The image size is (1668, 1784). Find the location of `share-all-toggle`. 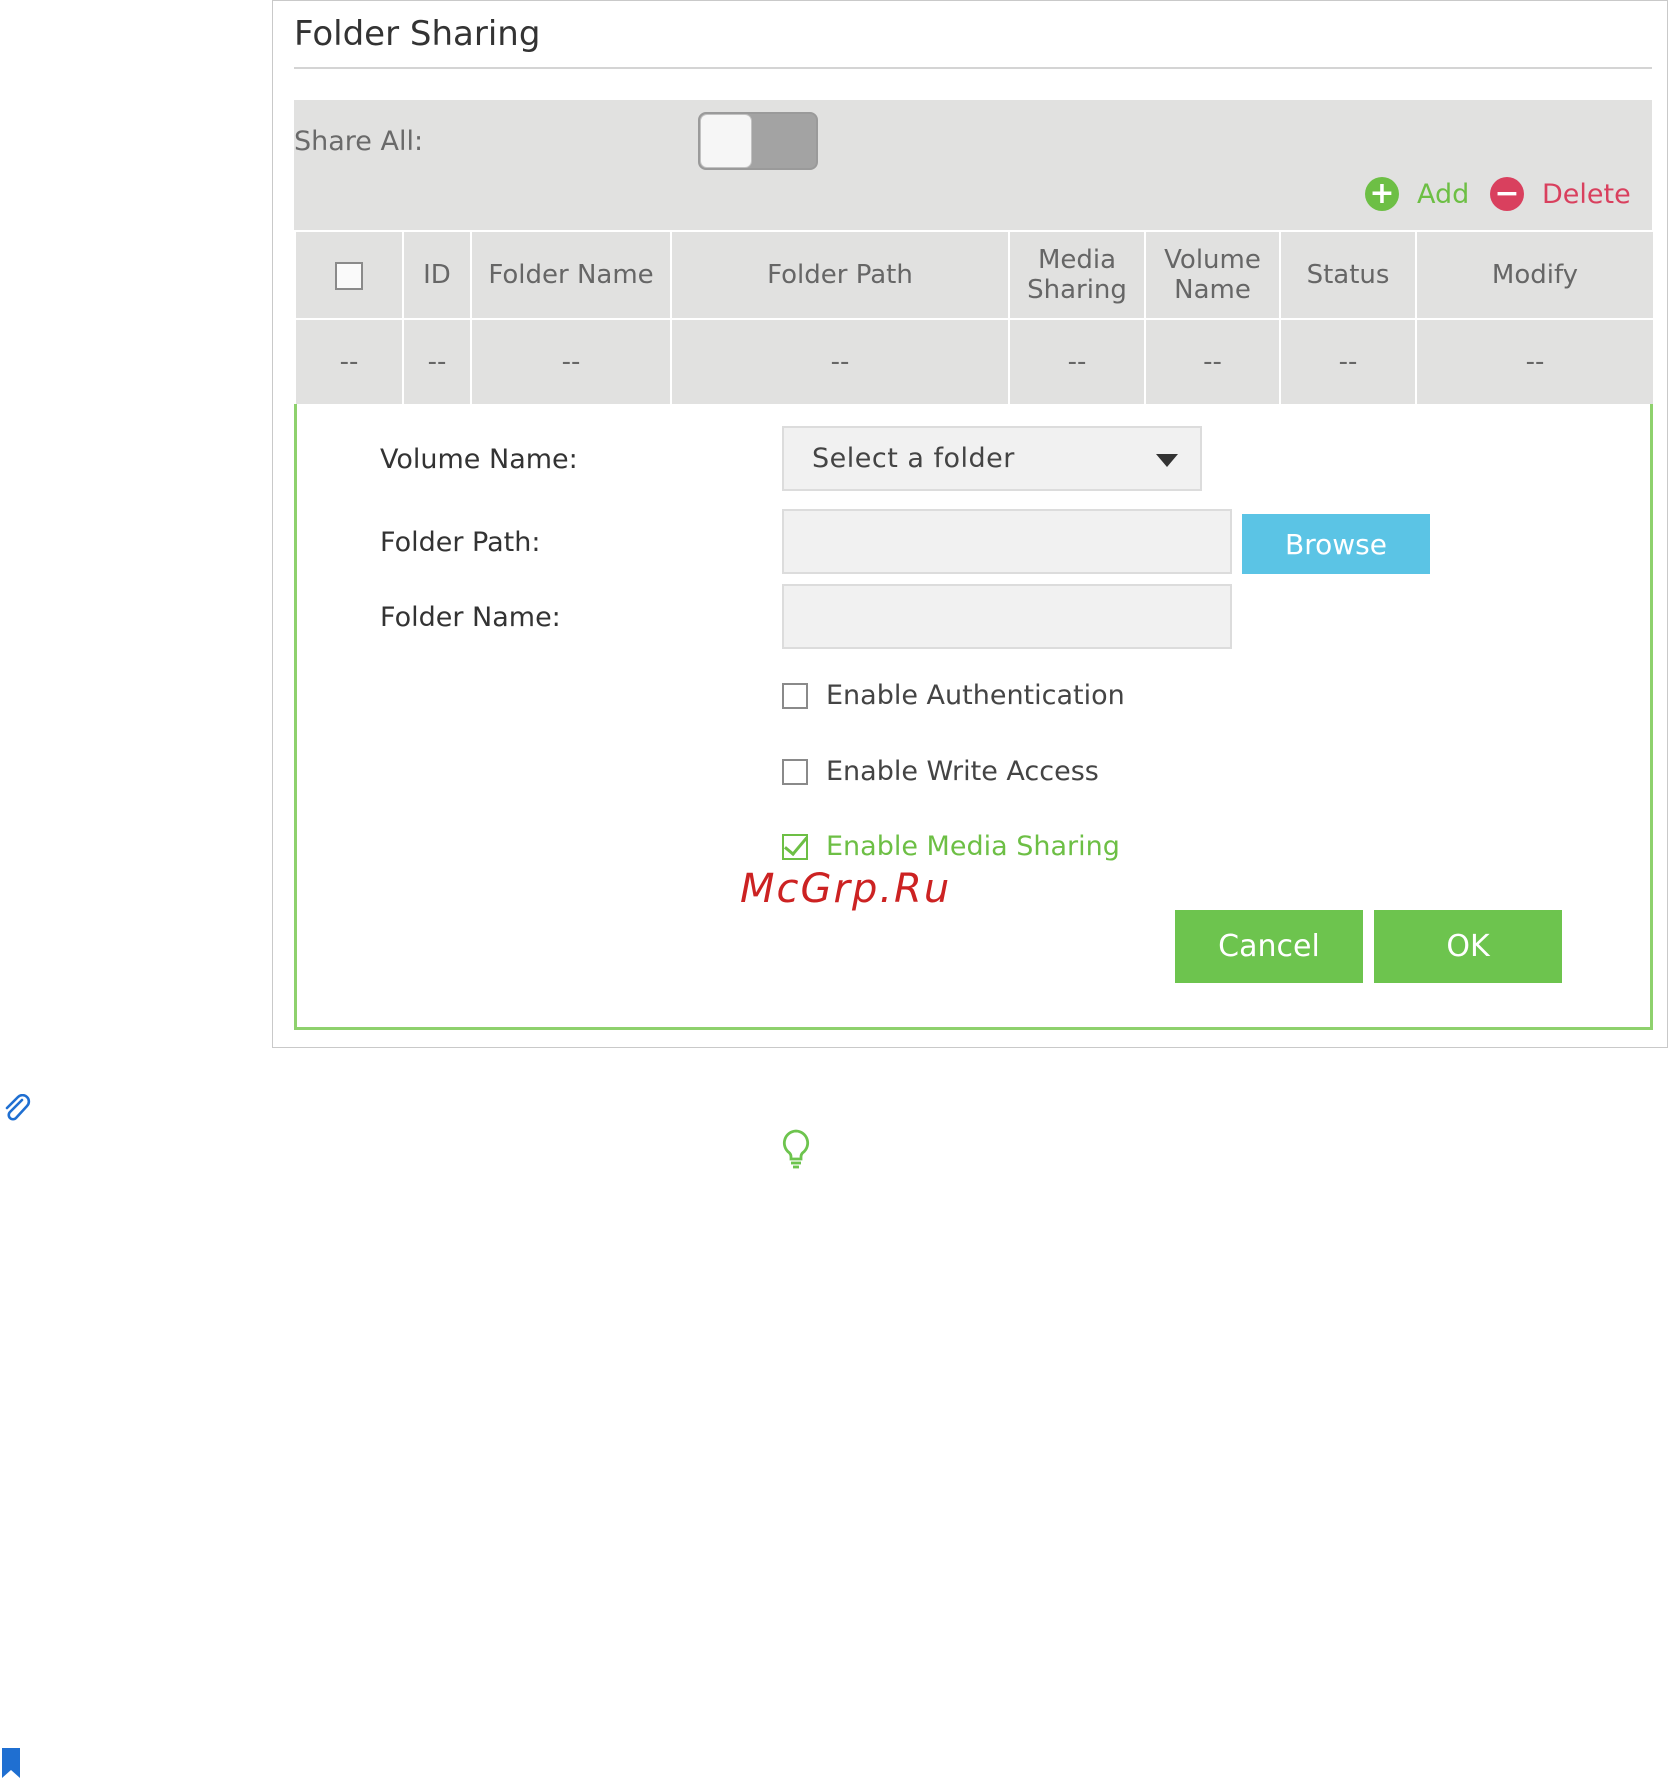

share-all-toggle is located at coordinates (758, 141).